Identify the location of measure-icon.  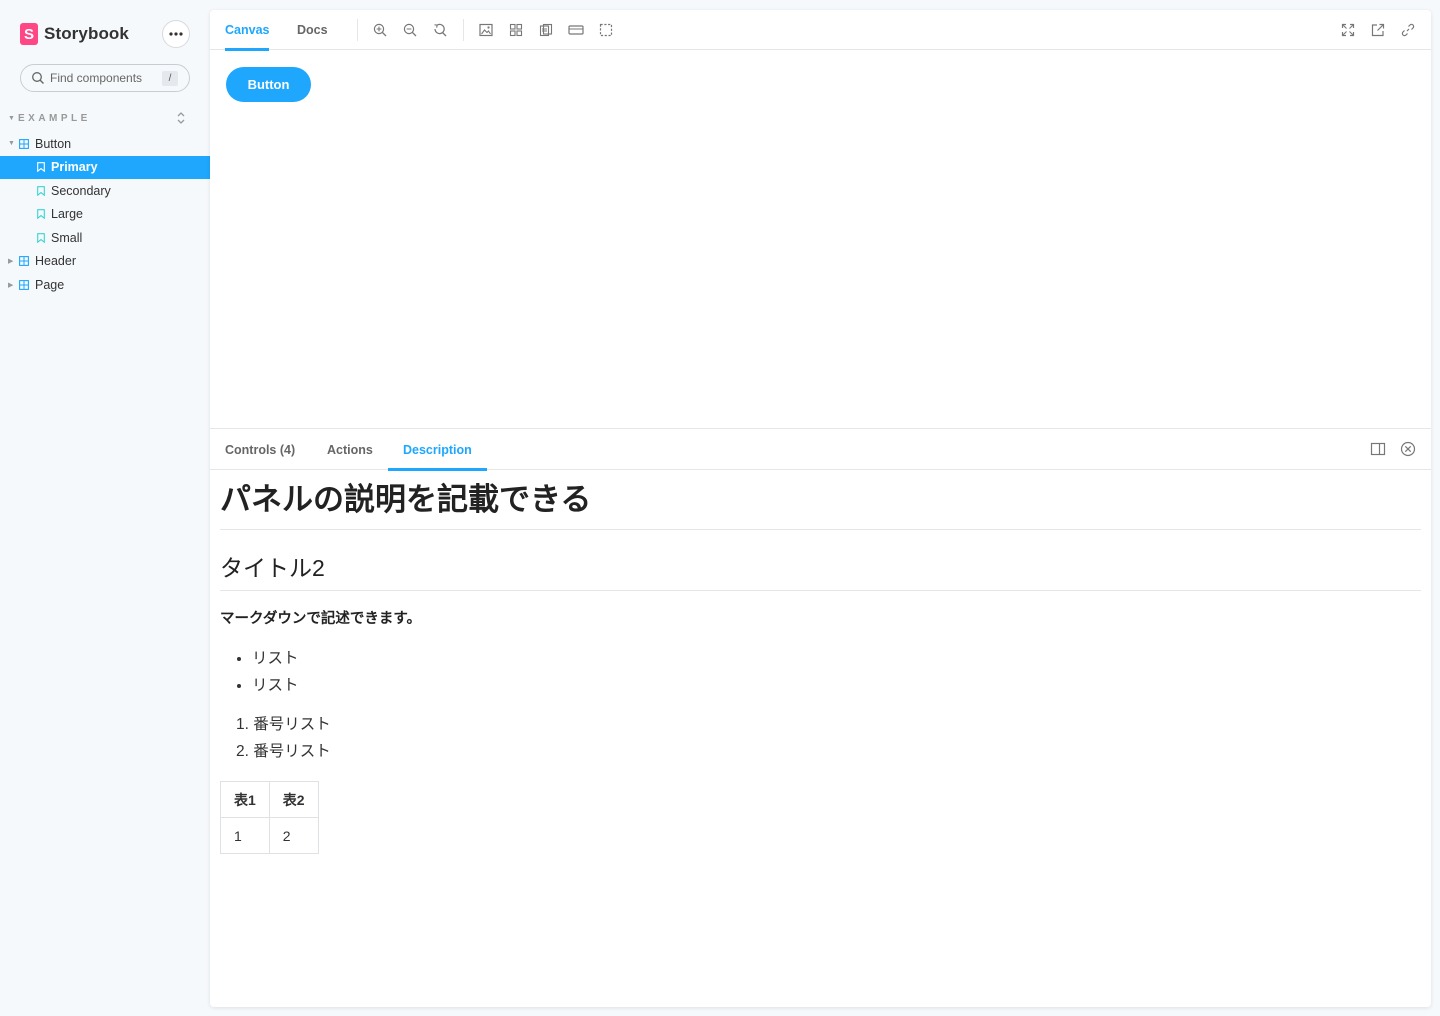
(576, 30).